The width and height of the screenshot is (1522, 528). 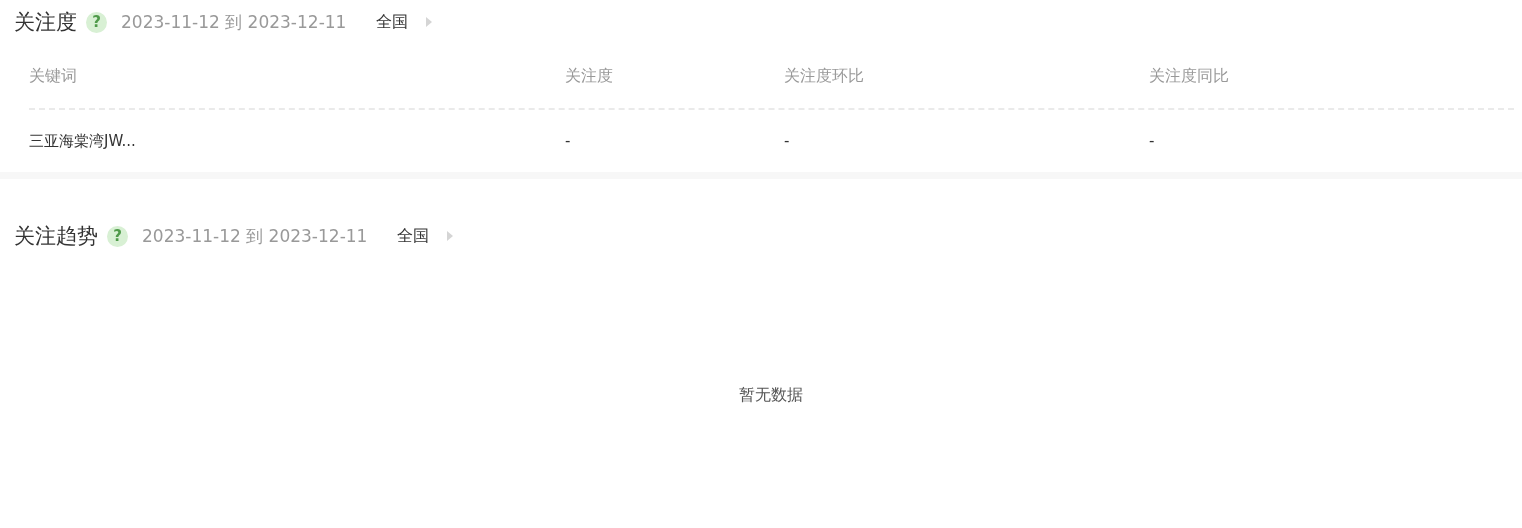 What do you see at coordinates (1189, 76) in the screenshot?
I see `column-header: 关注度同比` at bounding box center [1189, 76].